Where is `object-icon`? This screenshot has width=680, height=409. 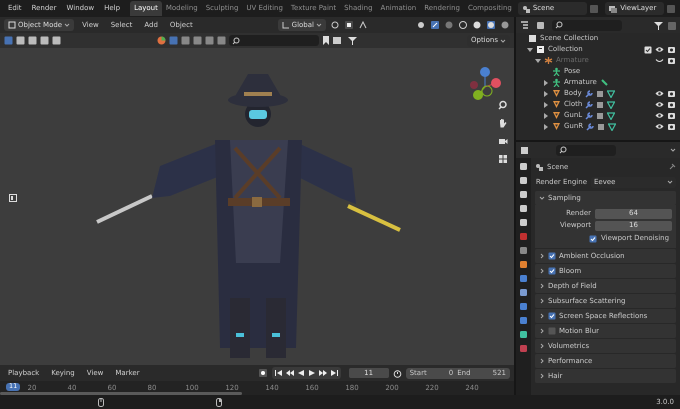
object-icon is located at coordinates (12, 25).